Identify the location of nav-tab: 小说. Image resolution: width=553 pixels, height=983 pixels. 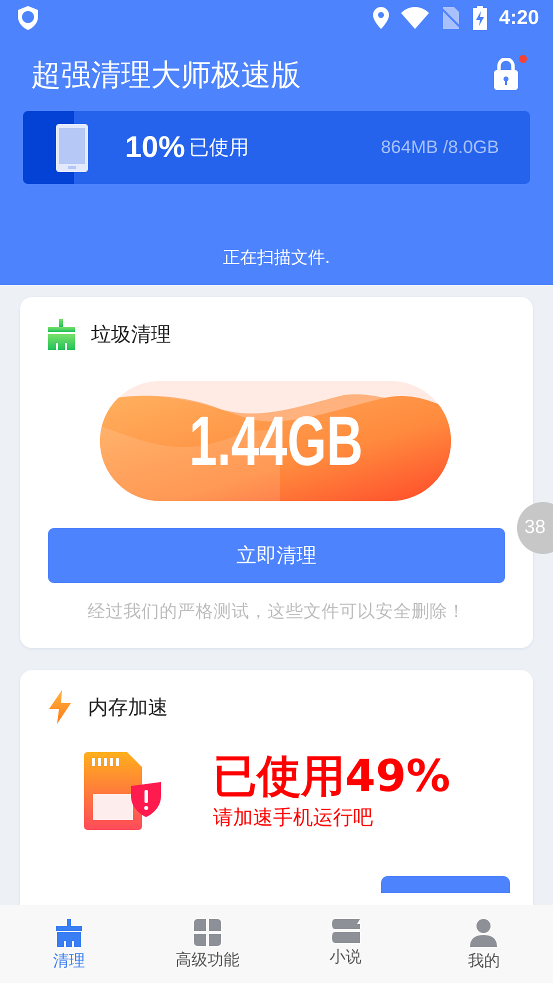
(345, 944).